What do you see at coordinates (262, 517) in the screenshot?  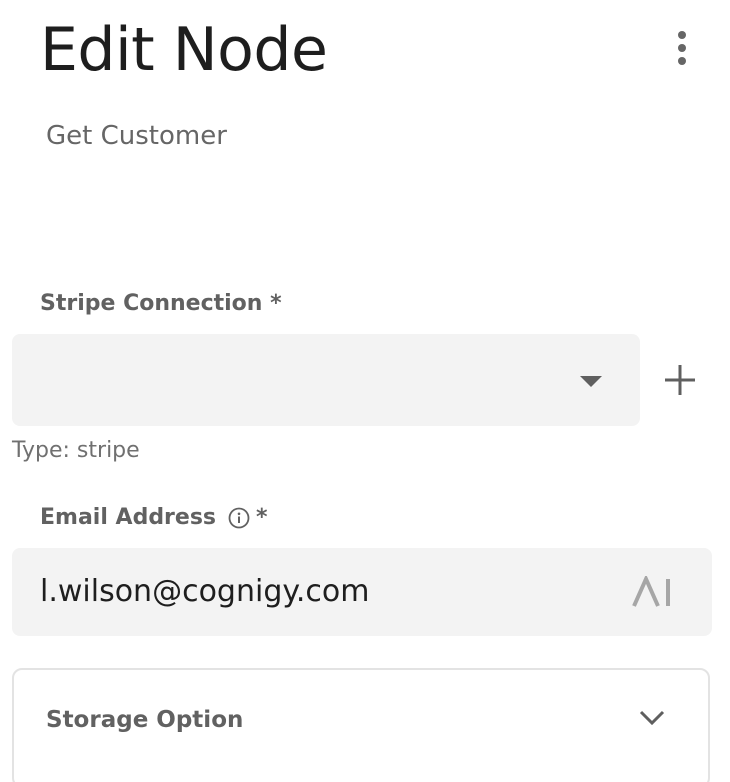 I see `required-marker: *` at bounding box center [262, 517].